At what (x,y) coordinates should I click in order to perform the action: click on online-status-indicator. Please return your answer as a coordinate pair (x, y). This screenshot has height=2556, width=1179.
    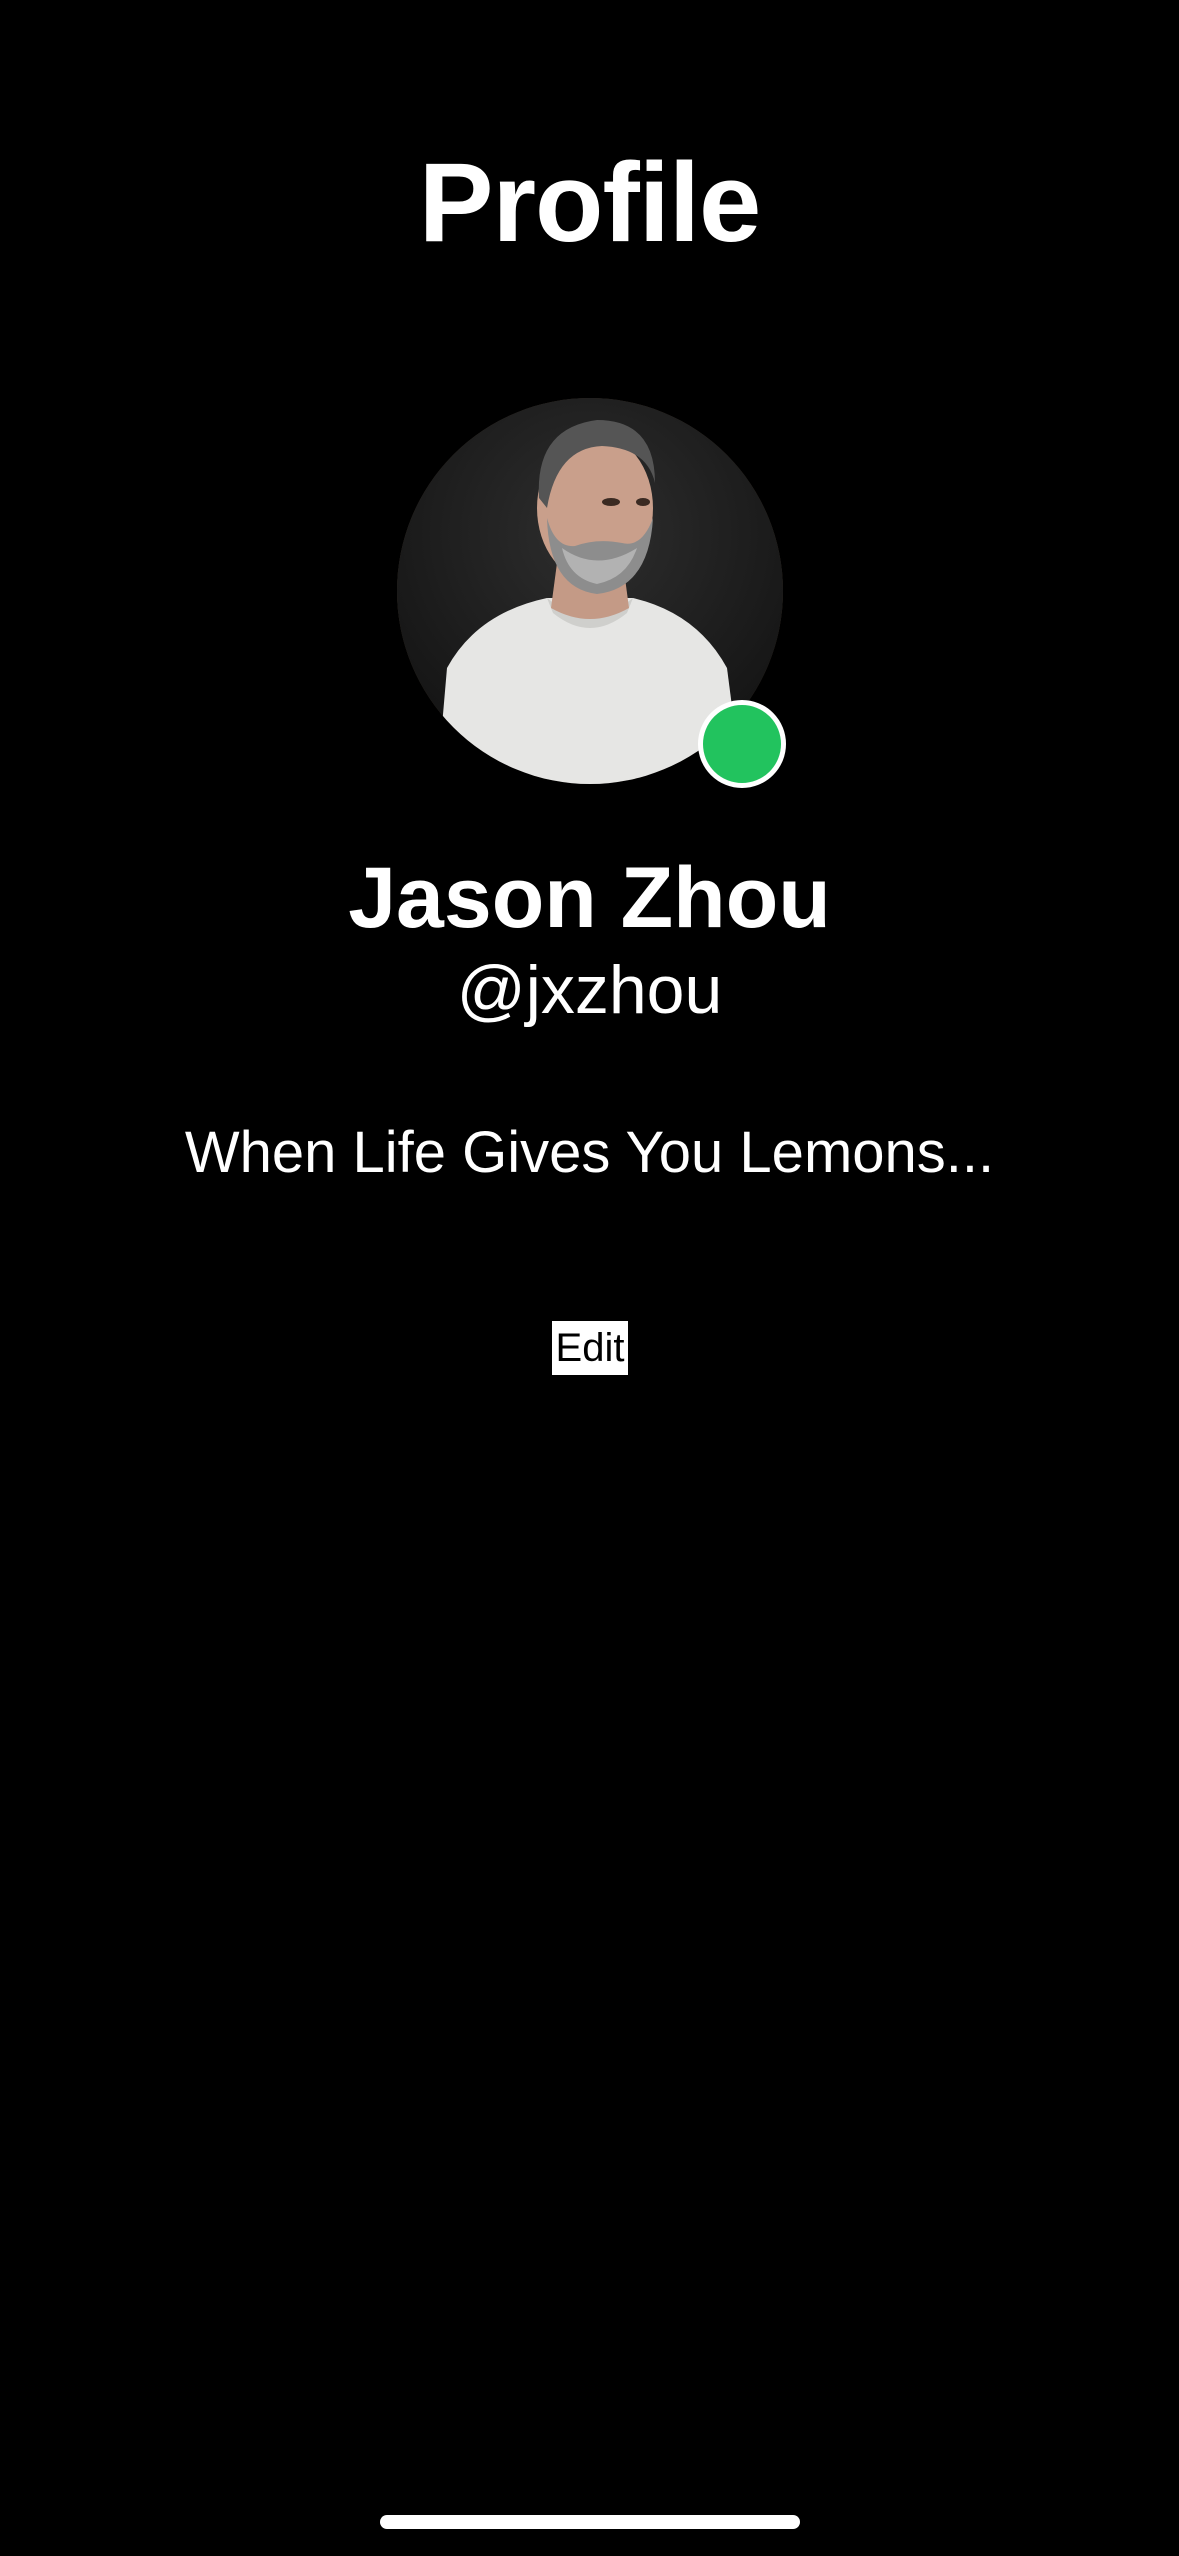
    Looking at the image, I should click on (742, 744).